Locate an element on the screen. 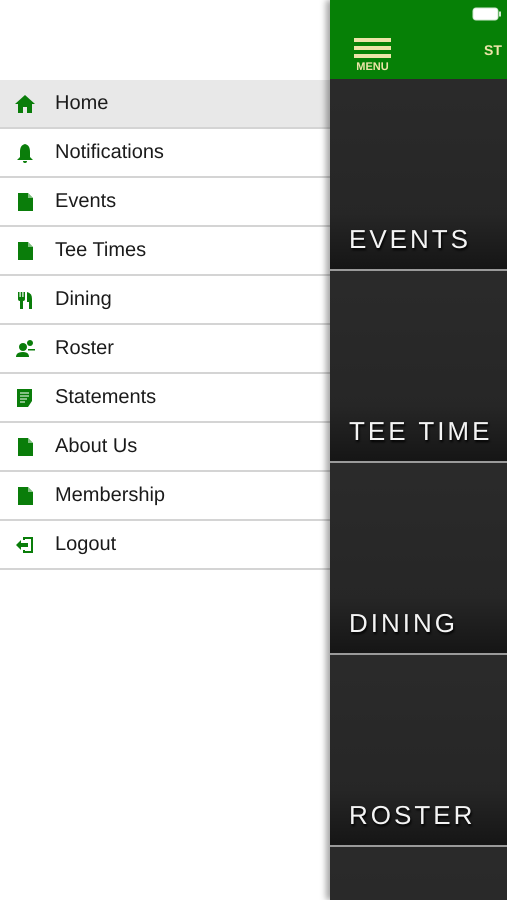  section-tile: TEE TIME is located at coordinates (418, 367).